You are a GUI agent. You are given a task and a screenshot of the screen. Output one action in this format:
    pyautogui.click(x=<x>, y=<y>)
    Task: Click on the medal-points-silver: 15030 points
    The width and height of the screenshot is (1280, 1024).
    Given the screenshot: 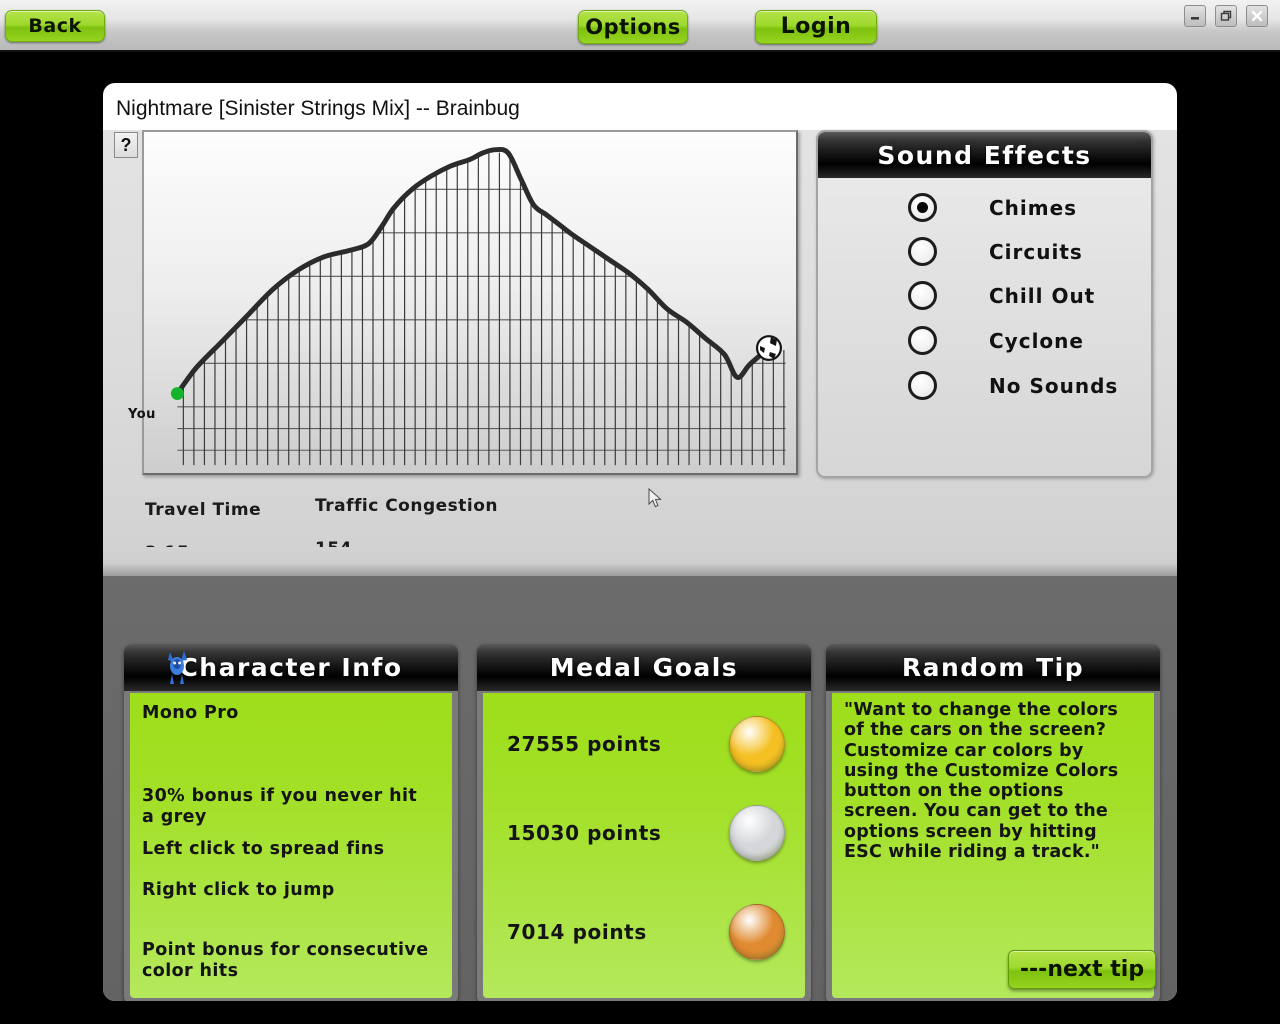 What is the action you would take?
    pyautogui.click(x=584, y=833)
    